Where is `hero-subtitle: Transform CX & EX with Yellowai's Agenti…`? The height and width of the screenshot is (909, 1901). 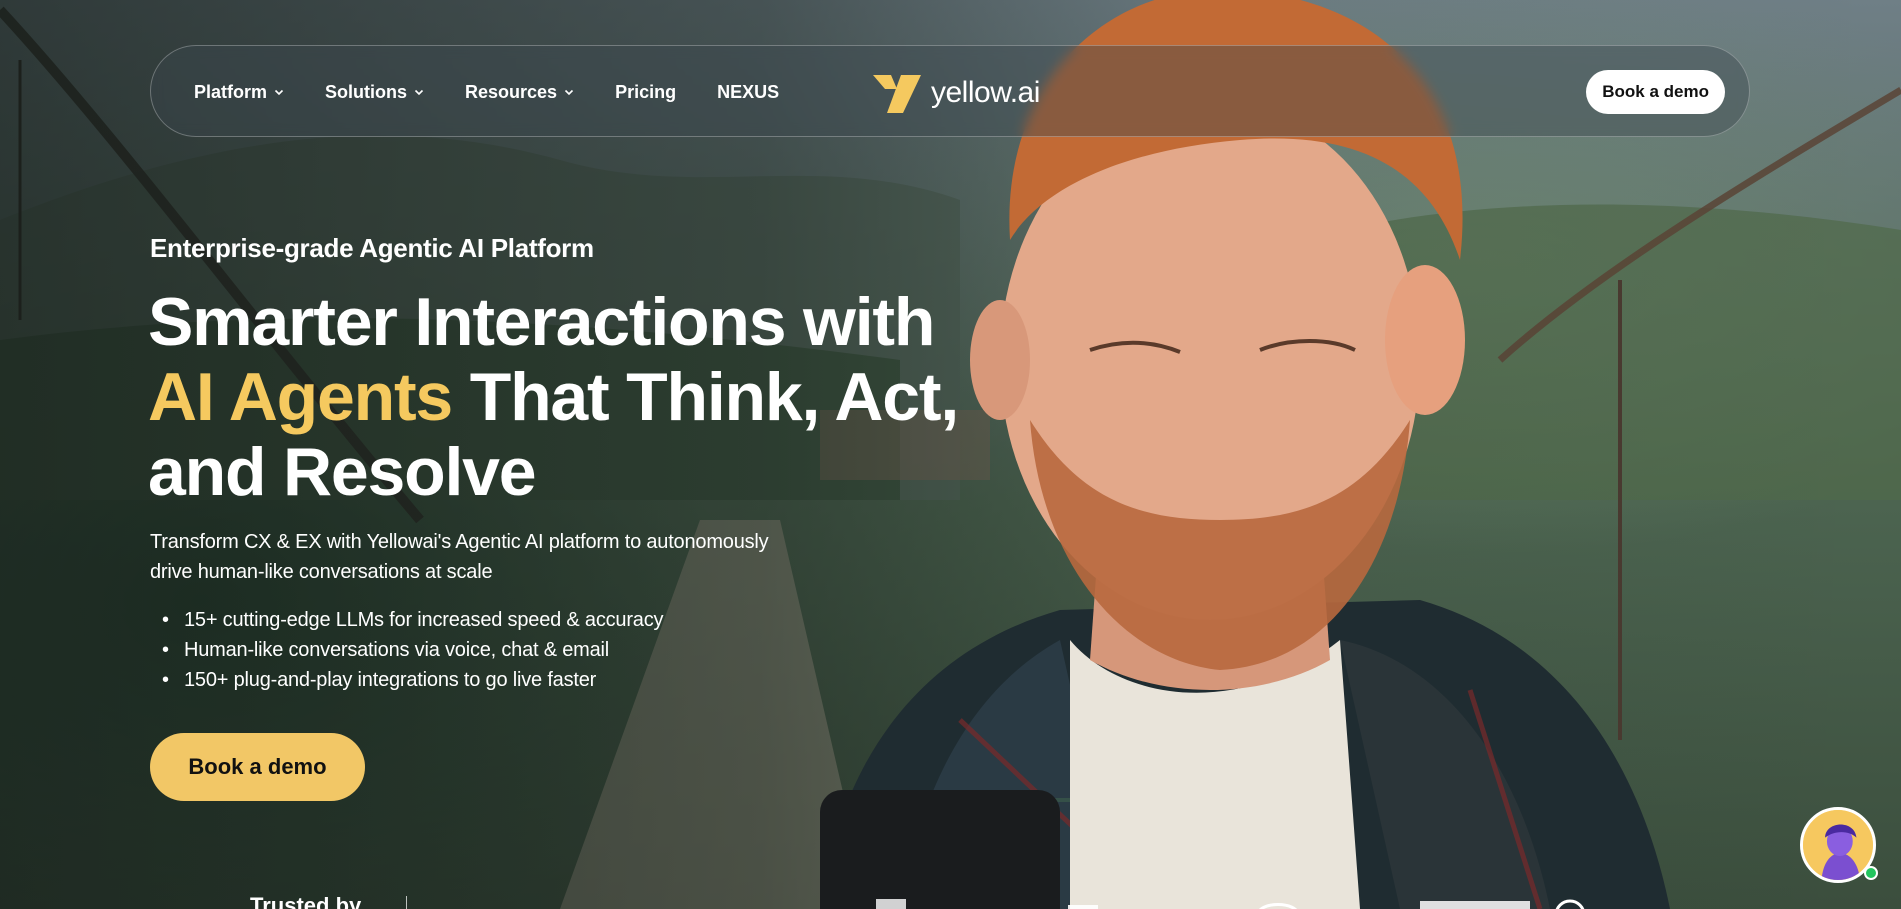
hero-subtitle: Transform CX & EX with Yellowai's Agenti… is located at coordinates (459, 557).